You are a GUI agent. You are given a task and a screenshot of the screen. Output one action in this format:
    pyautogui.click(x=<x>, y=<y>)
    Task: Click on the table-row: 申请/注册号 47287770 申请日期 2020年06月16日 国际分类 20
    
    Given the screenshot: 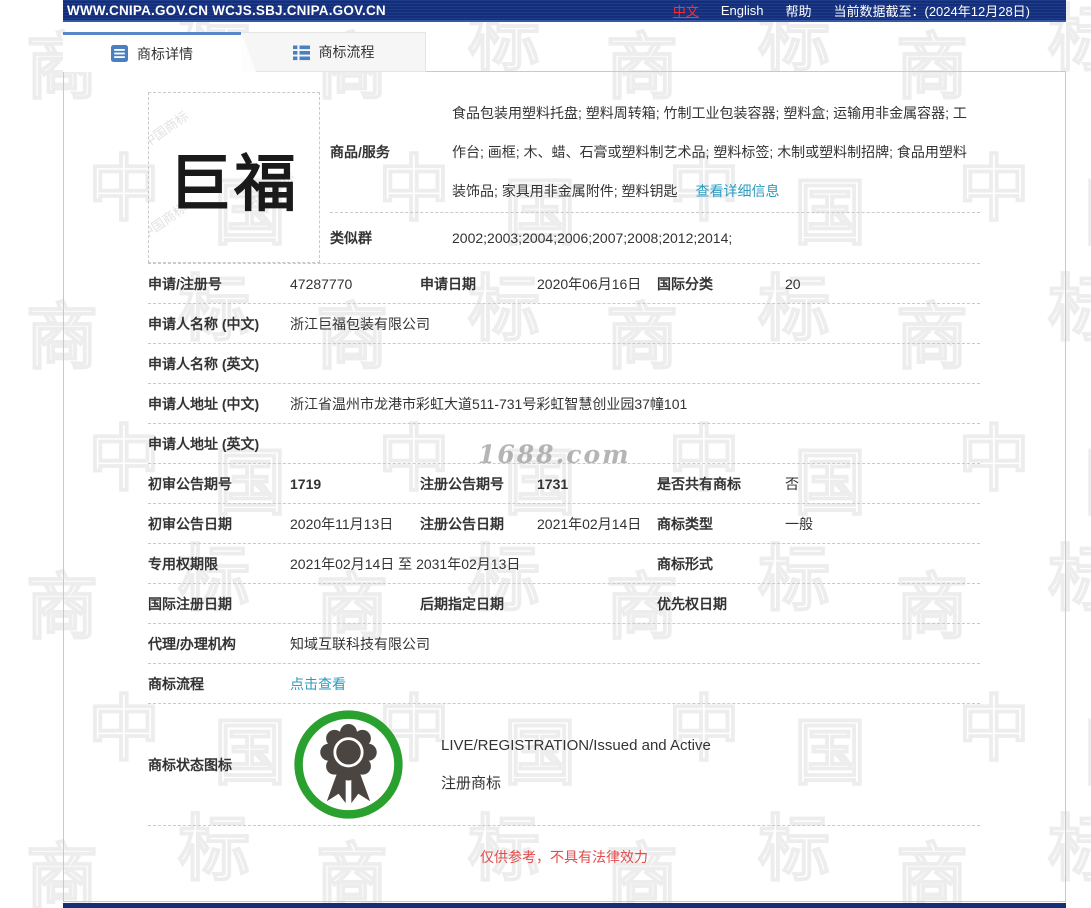 What is the action you would take?
    pyautogui.click(x=564, y=284)
    